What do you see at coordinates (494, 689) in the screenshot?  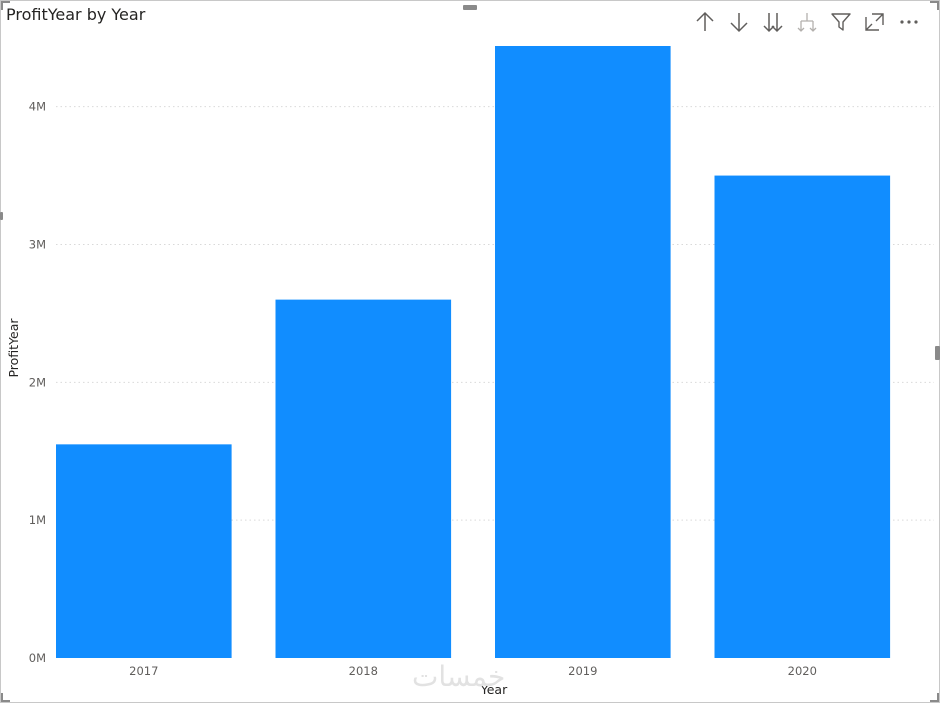 I see `x-axis-title: Year` at bounding box center [494, 689].